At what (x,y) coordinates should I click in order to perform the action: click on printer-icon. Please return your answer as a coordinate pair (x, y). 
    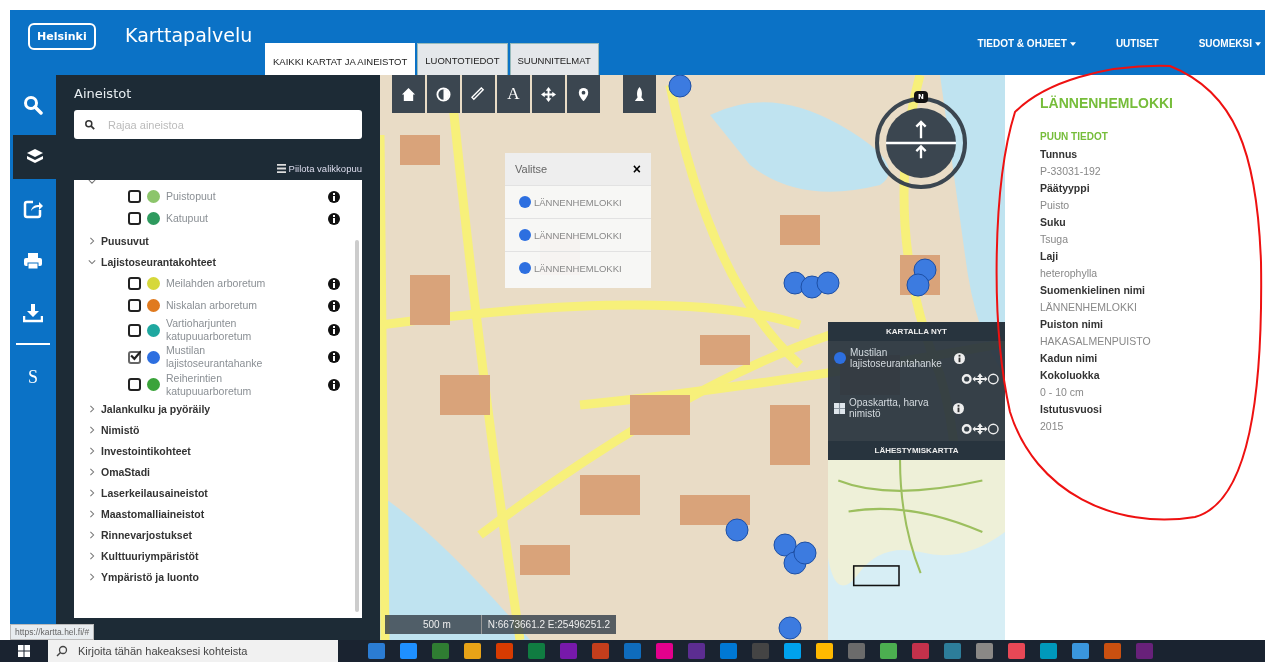
    Looking at the image, I should click on (33, 261).